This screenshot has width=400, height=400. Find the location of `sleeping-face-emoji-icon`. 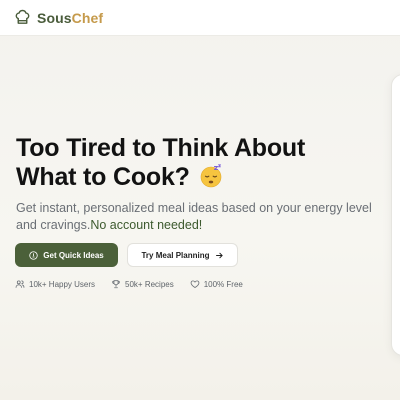

sleeping-face-emoji-icon is located at coordinates (211, 176).